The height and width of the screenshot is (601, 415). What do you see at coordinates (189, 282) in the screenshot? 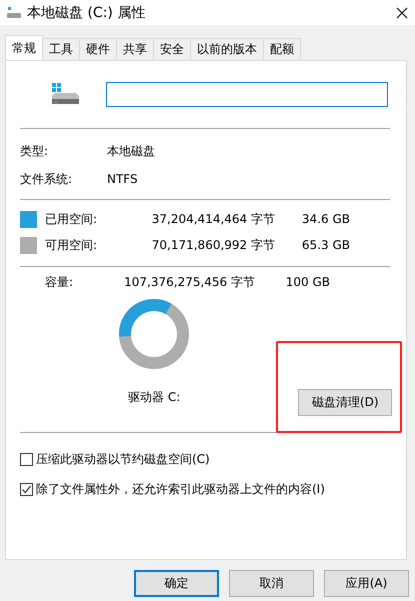
I see `byte-count: 107,376,275,456 字节` at bounding box center [189, 282].